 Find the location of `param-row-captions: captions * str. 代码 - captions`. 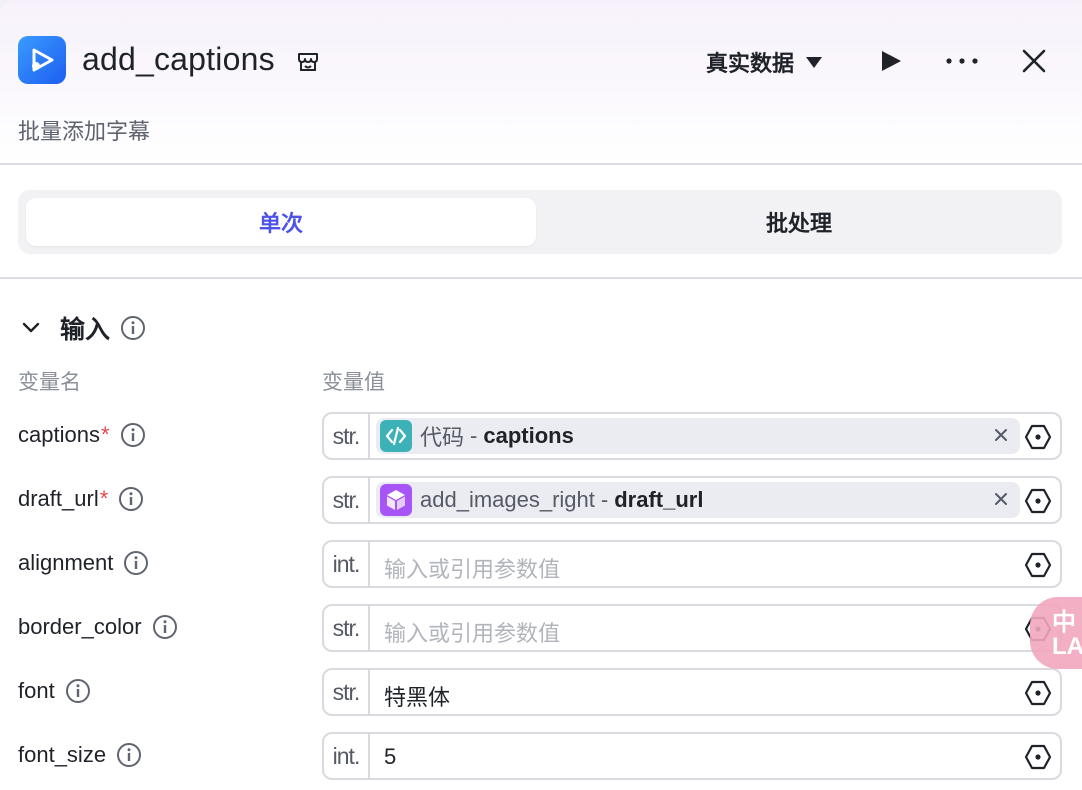

param-row-captions: captions * str. 代码 - captions is located at coordinates (541, 436).